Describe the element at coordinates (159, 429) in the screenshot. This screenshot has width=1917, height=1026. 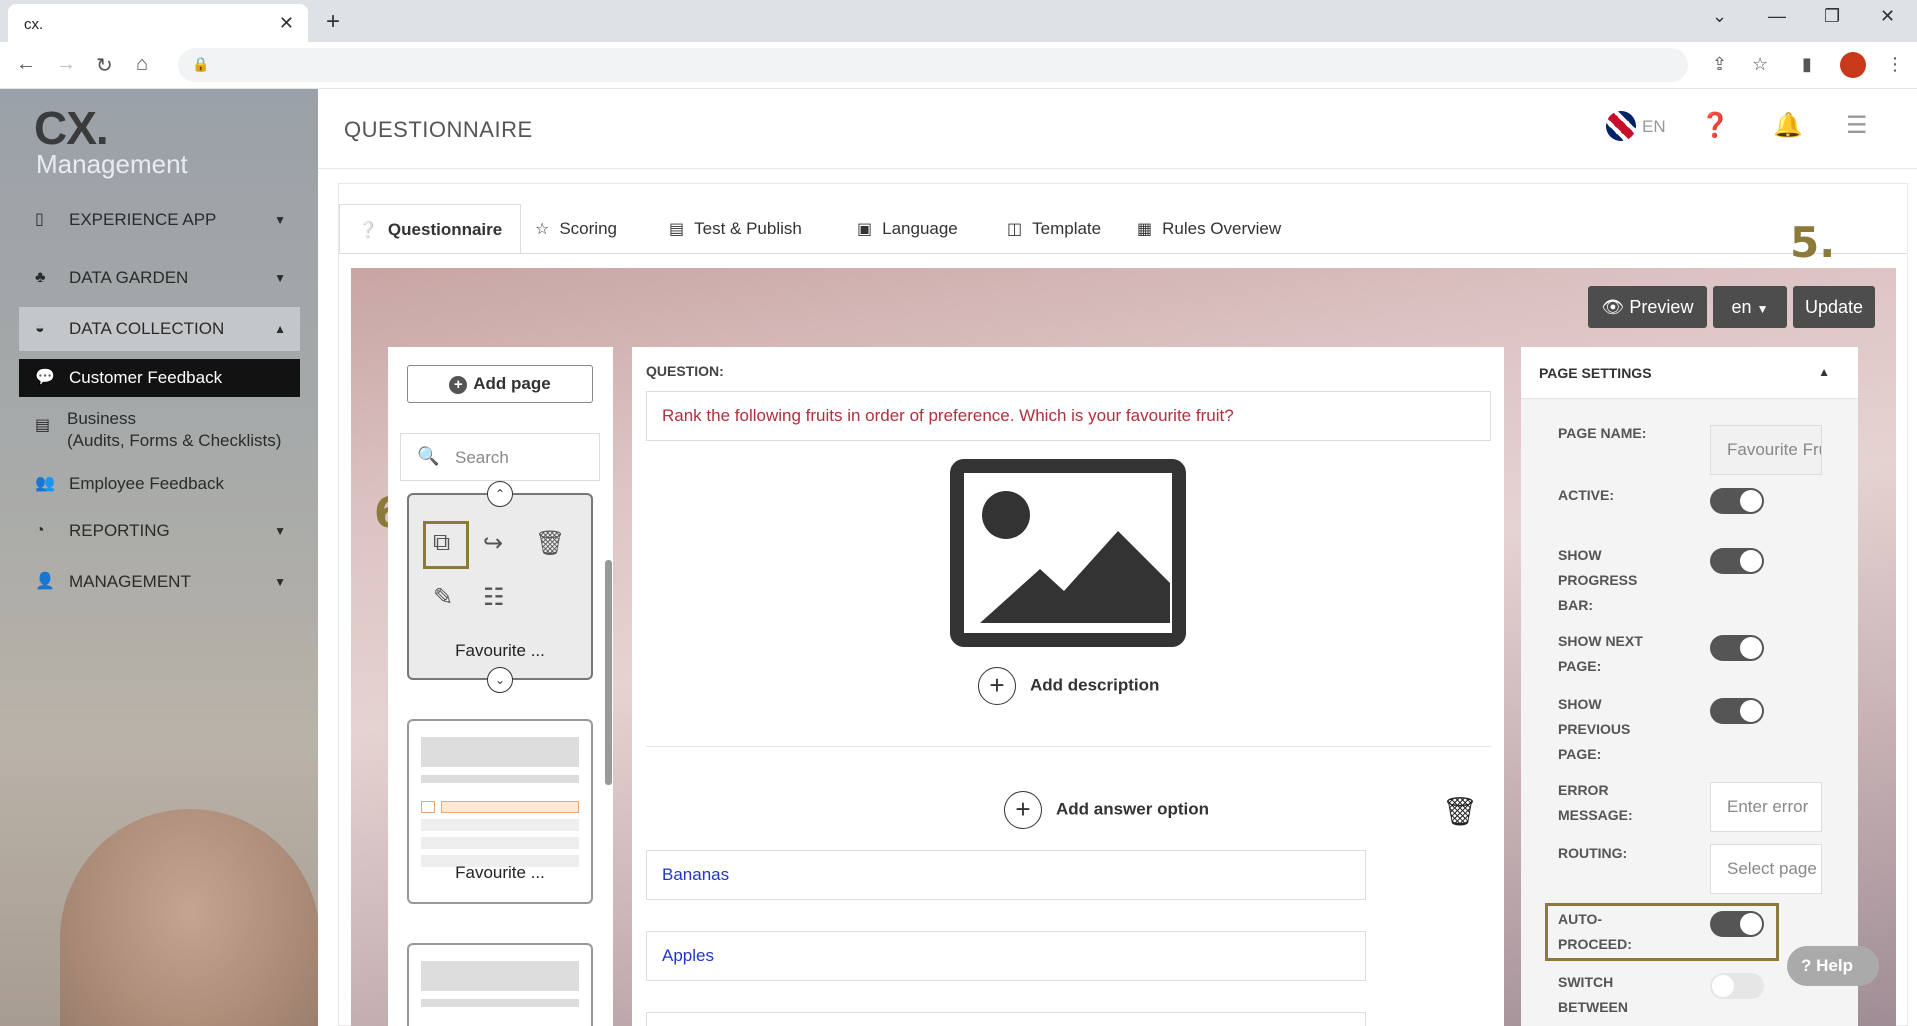
I see `nav-business: ▤ Business (Audits, Forms & Checklists)` at that location.